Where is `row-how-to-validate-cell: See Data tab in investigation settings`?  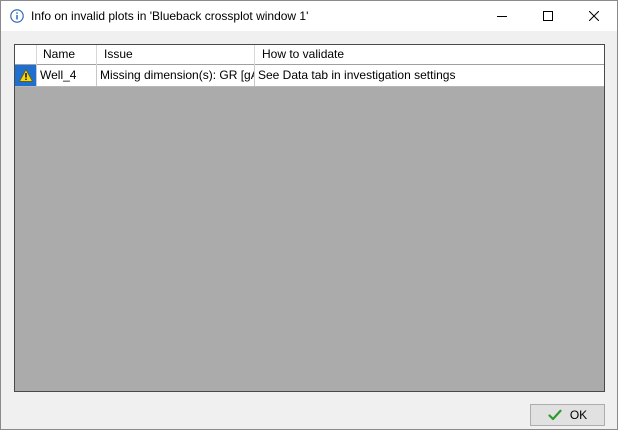 row-how-to-validate-cell: See Data tab in investigation settings is located at coordinates (357, 75).